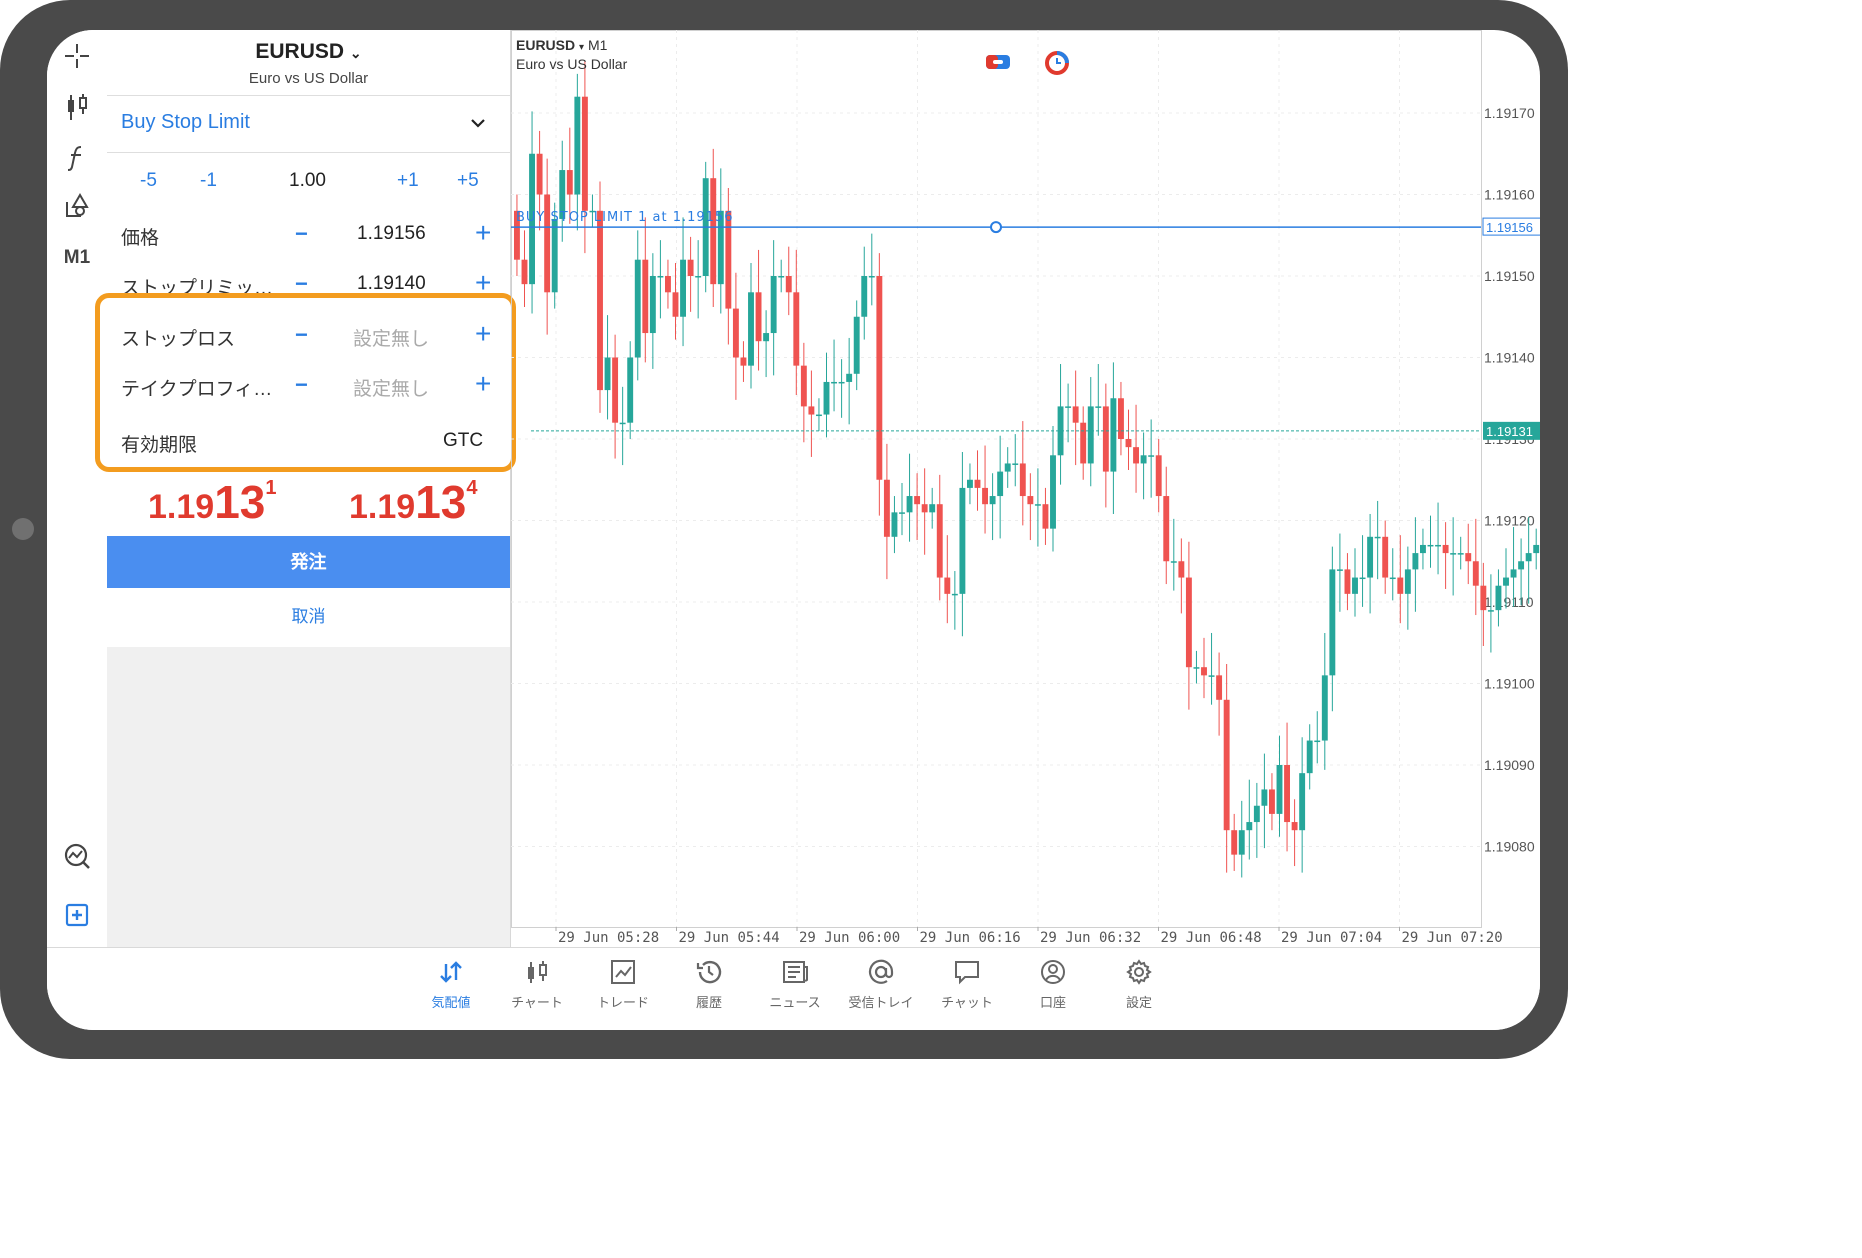 This screenshot has height=1258, width=1862. What do you see at coordinates (300, 51) in the screenshot?
I see `symbol-name: EURUSD` at bounding box center [300, 51].